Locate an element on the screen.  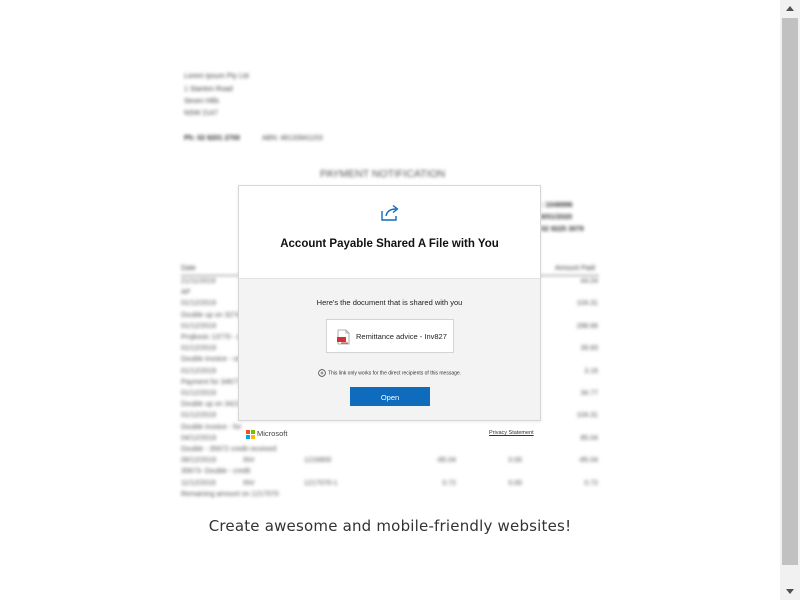
document-cell: 35673- Double - credit is located at coordinates (216, 472).